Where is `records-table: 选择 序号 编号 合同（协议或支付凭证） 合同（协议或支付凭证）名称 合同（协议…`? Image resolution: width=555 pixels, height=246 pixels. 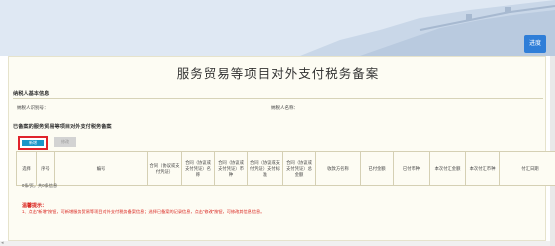
records-table: 选择 序号 编号 合同（协议或支付凭证） 合同（协议或支付凭证）名称 合同（协议… is located at coordinates (285, 168).